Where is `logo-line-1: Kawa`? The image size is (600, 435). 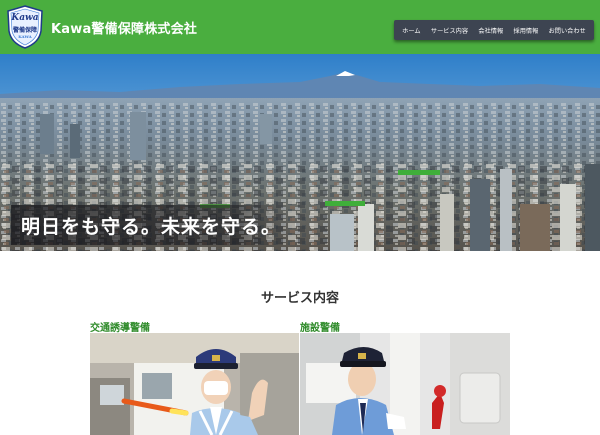
logo-line-1: Kawa is located at coordinates (25, 18).